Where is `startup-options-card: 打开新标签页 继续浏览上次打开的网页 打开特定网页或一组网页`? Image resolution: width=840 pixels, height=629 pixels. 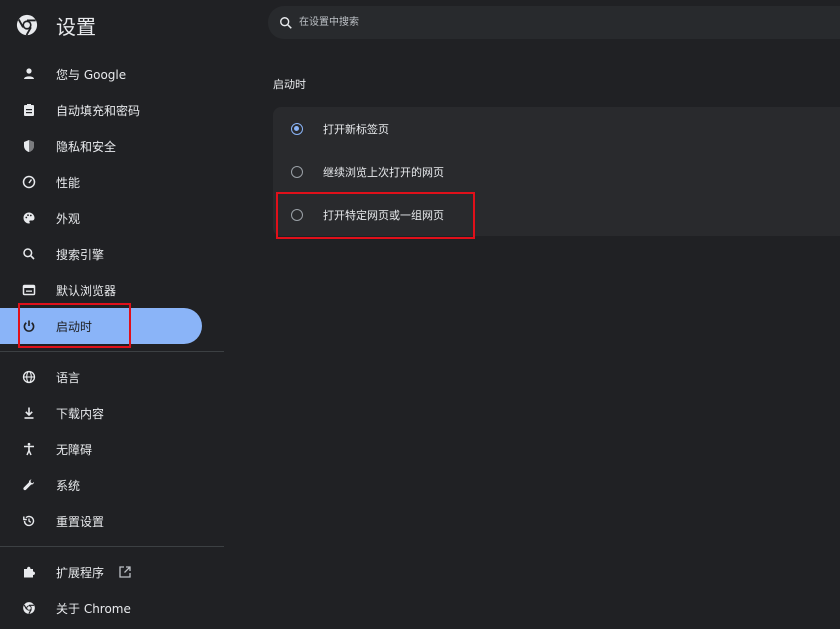
startup-options-card: 打开新标签页 继续浏览上次打开的网页 打开特定网页或一组网页 is located at coordinates (556, 171).